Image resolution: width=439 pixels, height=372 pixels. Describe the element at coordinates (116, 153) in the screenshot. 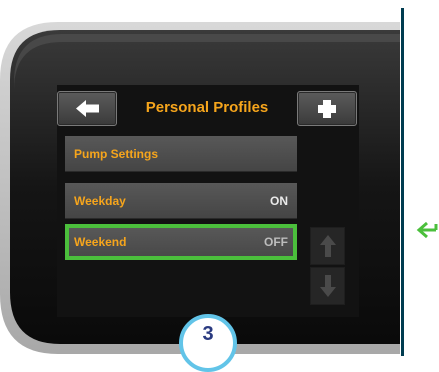

I see `row-label: Pump Settings` at that location.